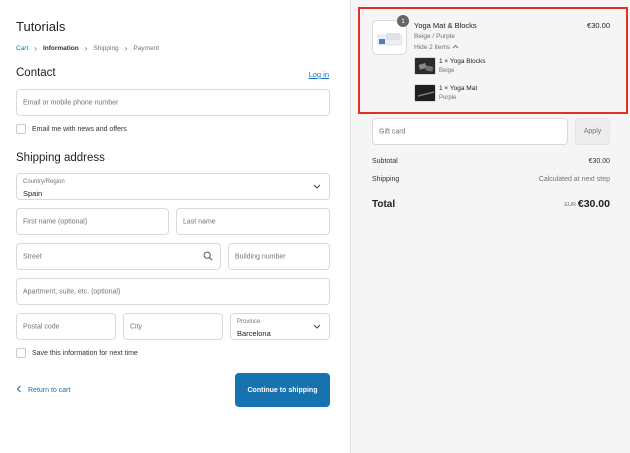  I want to click on breadcrumb-shipping: Shipping, so click(106, 48).